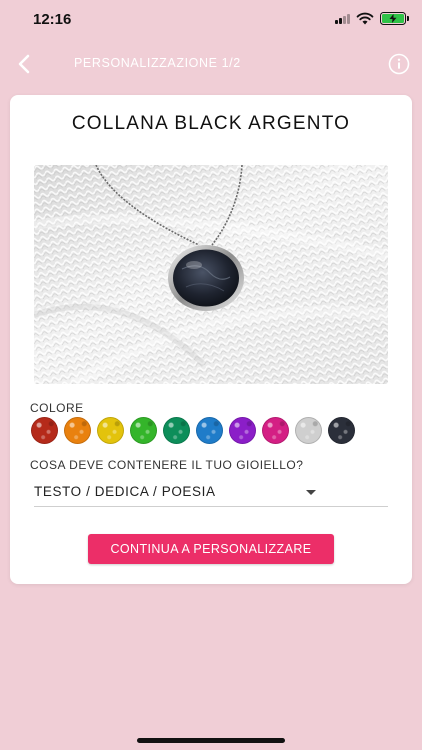 The height and width of the screenshot is (750, 422). I want to click on continue-customize-button: CONTINUA A PERSONALIZZARE, so click(211, 549).